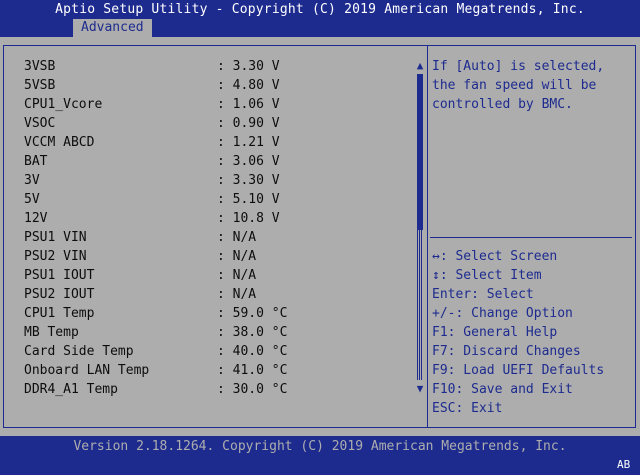 The width and height of the screenshot is (640, 475). I want to click on reading-label: PSU1 IOUT, so click(59, 275).